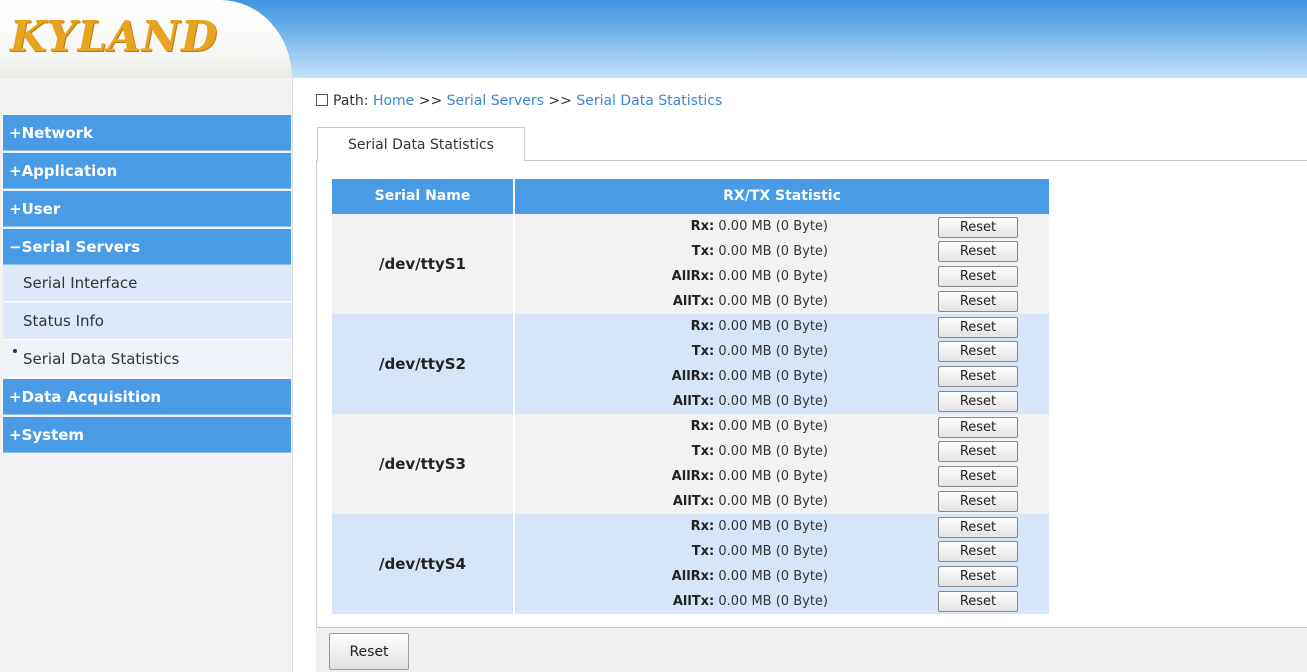 The height and width of the screenshot is (672, 1307). I want to click on column-header-rxtx-statistic: RX/TX Statistic, so click(782, 196).